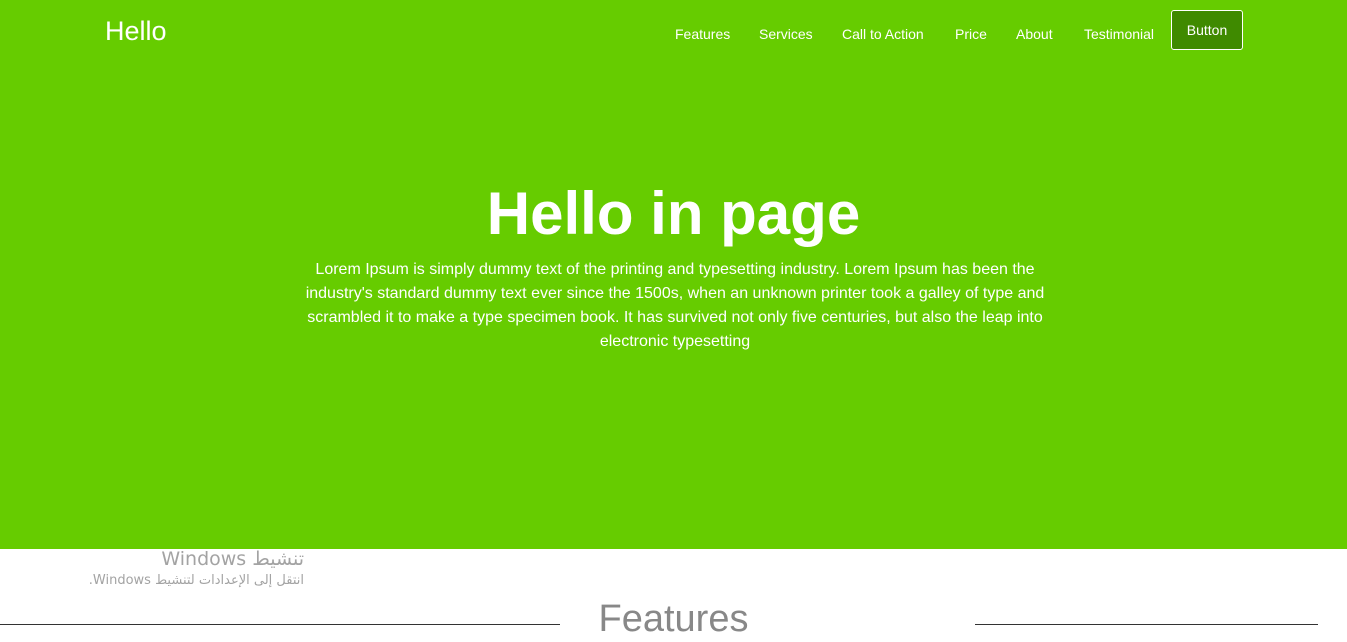 The height and width of the screenshot is (642, 1347). Describe the element at coordinates (786, 34) in the screenshot. I see `nav-item-services: Services` at that location.